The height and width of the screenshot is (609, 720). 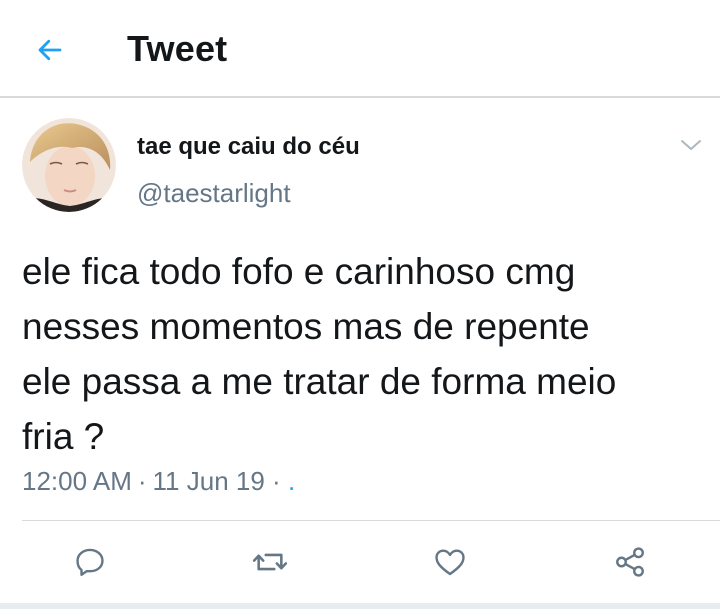 I want to click on heart-icon, so click(x=450, y=562).